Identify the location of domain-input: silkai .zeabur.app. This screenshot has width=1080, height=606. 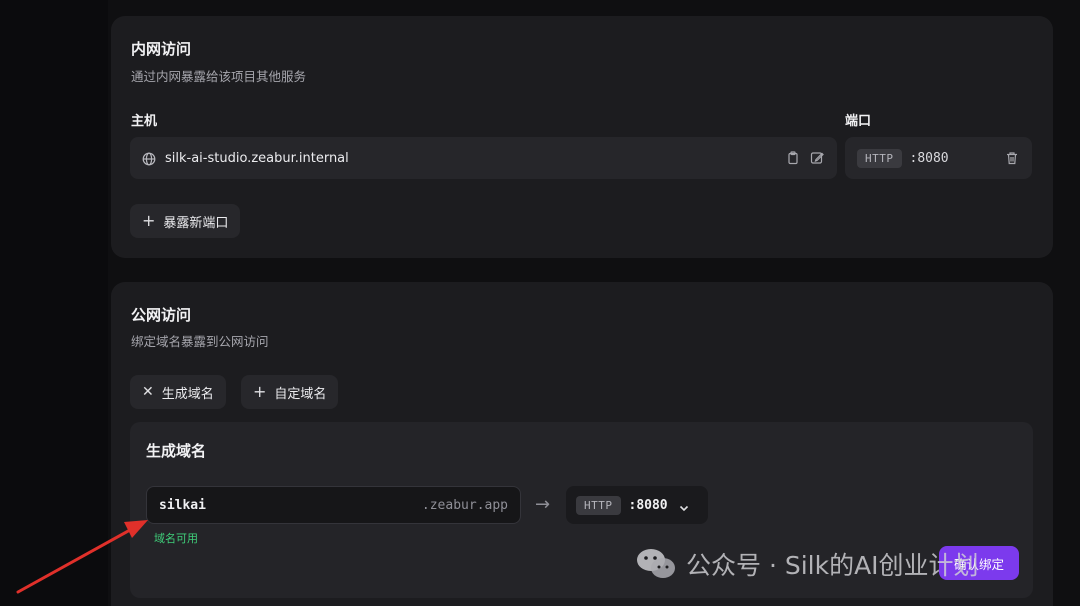
(333, 505).